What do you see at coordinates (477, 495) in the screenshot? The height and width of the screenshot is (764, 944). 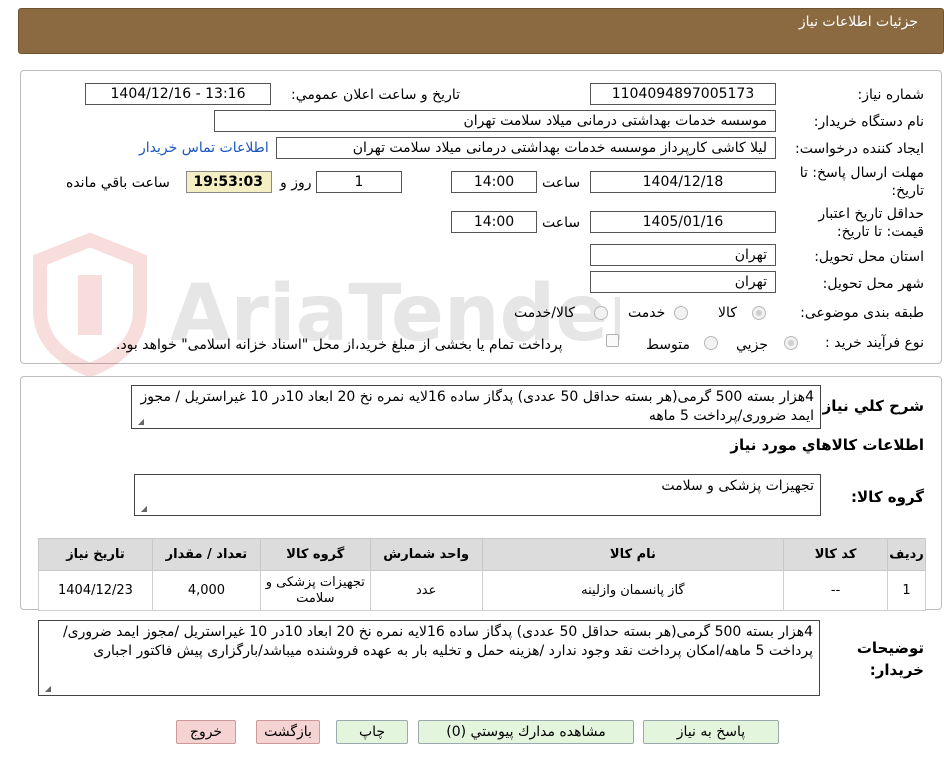 I see `goods-group-textarea: تجهیزات پزشکی و سلامت ◢` at bounding box center [477, 495].